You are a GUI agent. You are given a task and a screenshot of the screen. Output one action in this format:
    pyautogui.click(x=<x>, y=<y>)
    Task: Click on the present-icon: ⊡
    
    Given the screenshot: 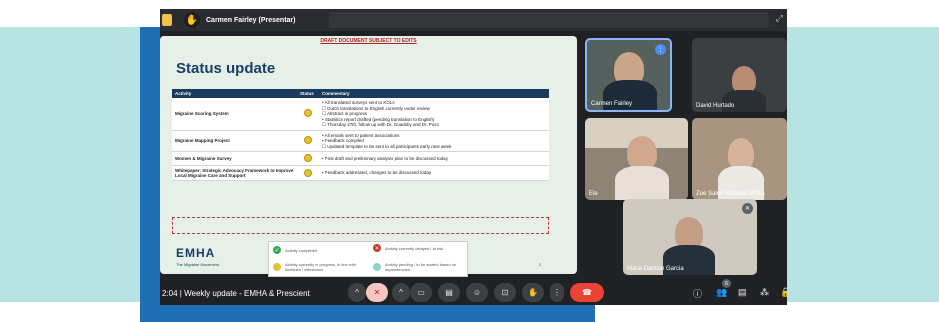 What is the action you would take?
    pyautogui.click(x=505, y=292)
    